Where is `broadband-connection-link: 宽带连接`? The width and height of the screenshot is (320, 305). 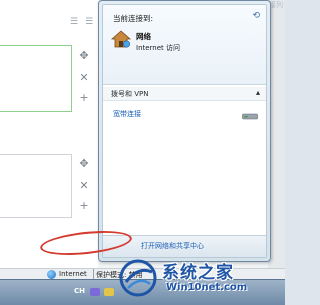 broadband-connection-link: 宽带连接 is located at coordinates (127, 114).